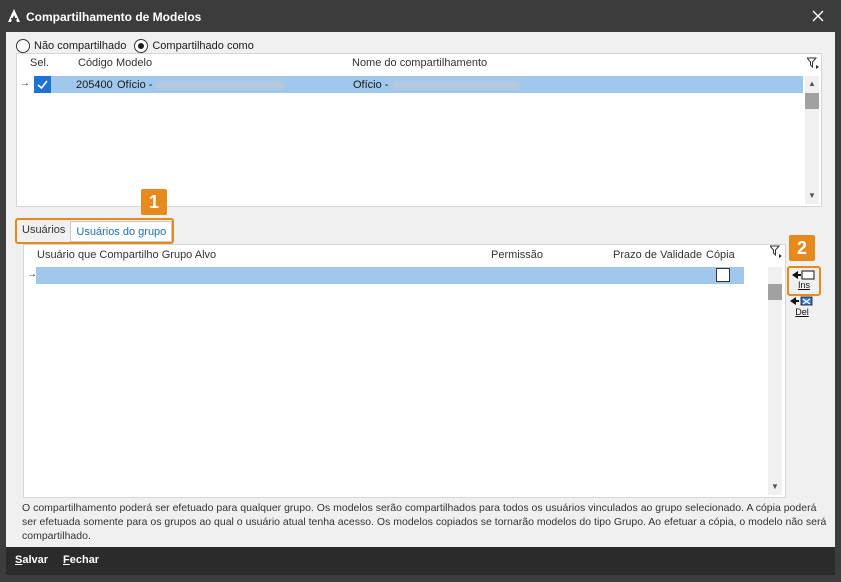 The height and width of the screenshot is (582, 841). Describe the element at coordinates (657, 255) in the screenshot. I see `col-prazo-validade: Prazo de Validade` at that location.